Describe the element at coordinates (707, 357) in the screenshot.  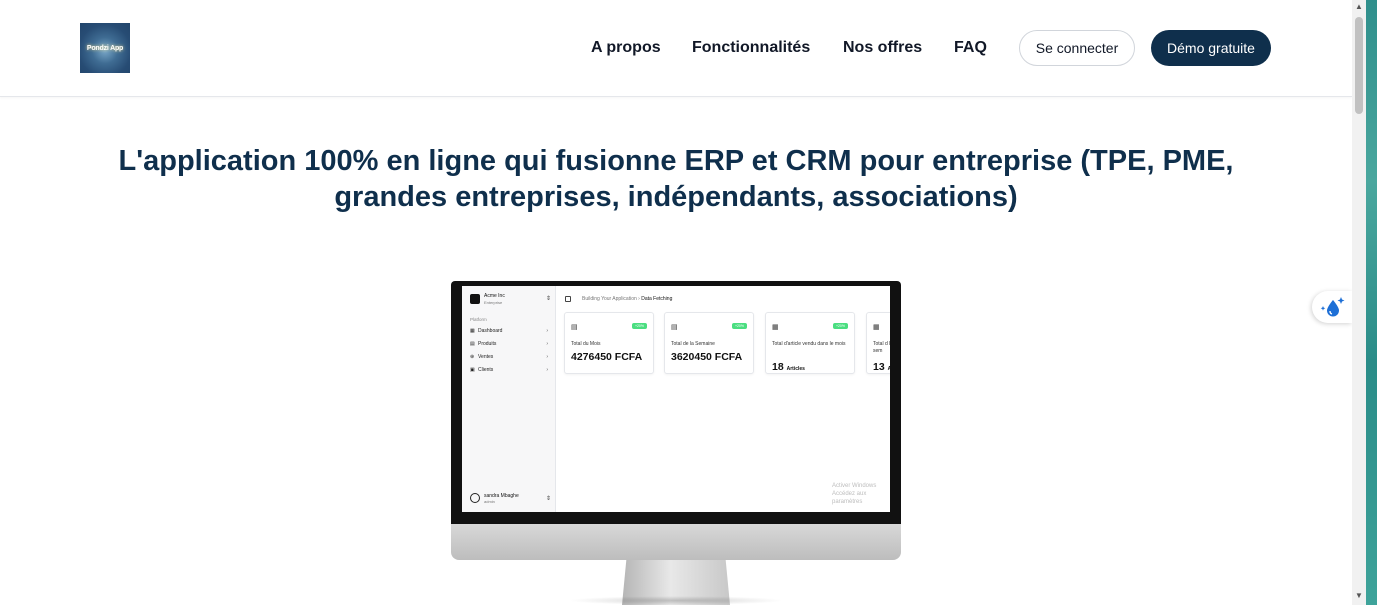
I see `stat-value: 3620450 FCFA` at that location.